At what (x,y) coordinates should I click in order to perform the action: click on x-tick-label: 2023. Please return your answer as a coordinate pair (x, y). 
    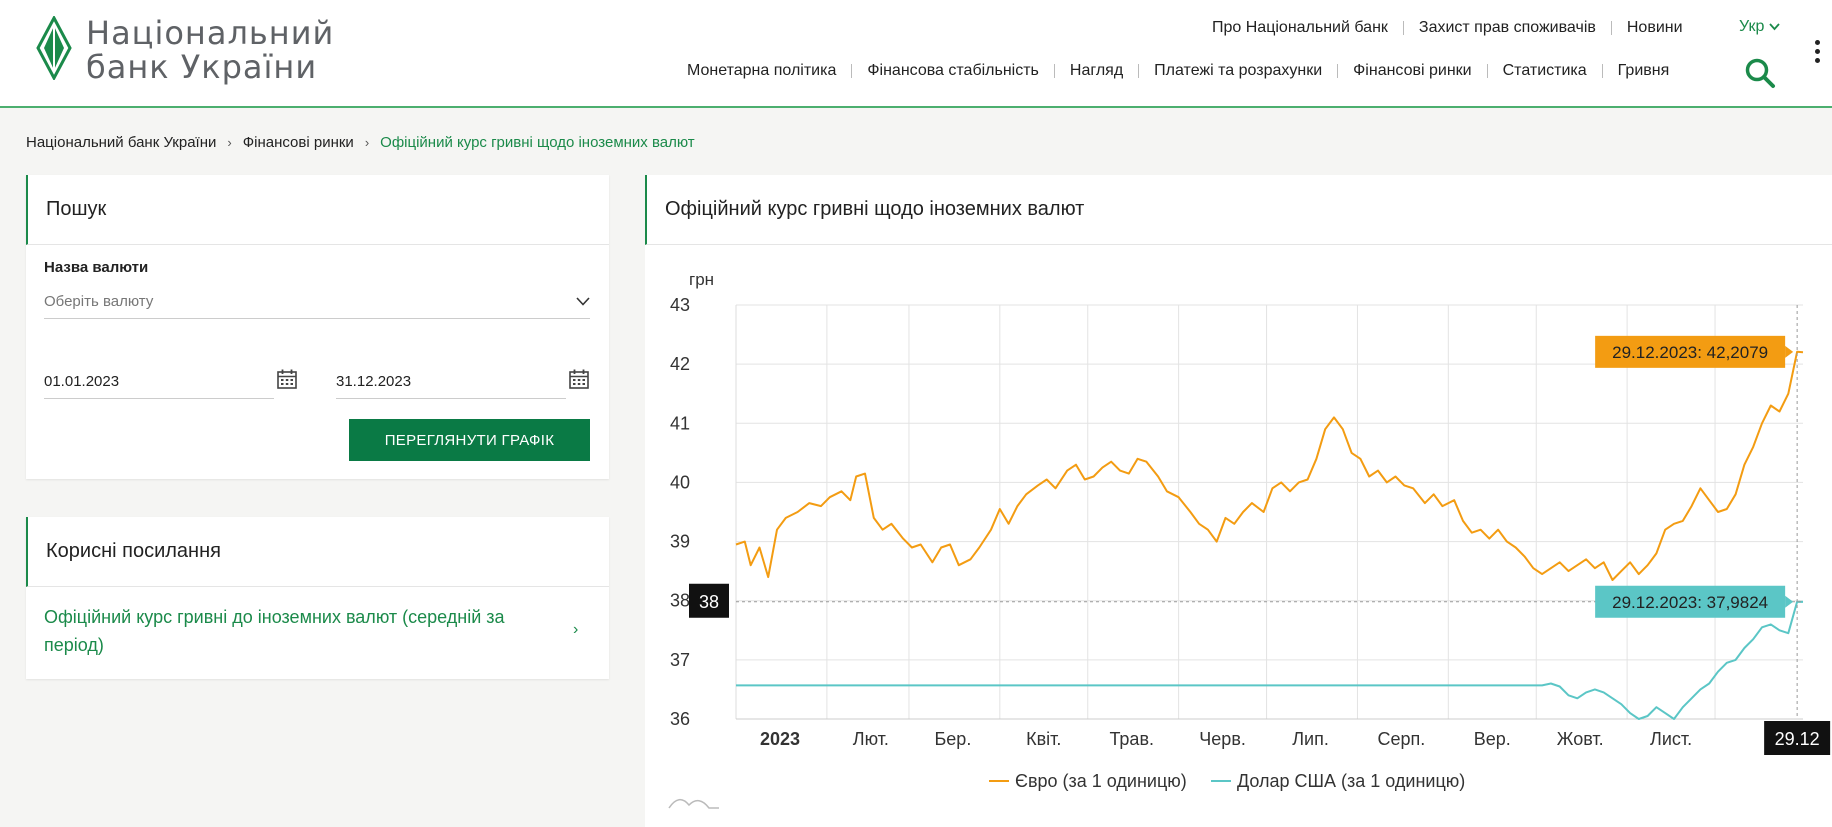
    Looking at the image, I should click on (780, 739).